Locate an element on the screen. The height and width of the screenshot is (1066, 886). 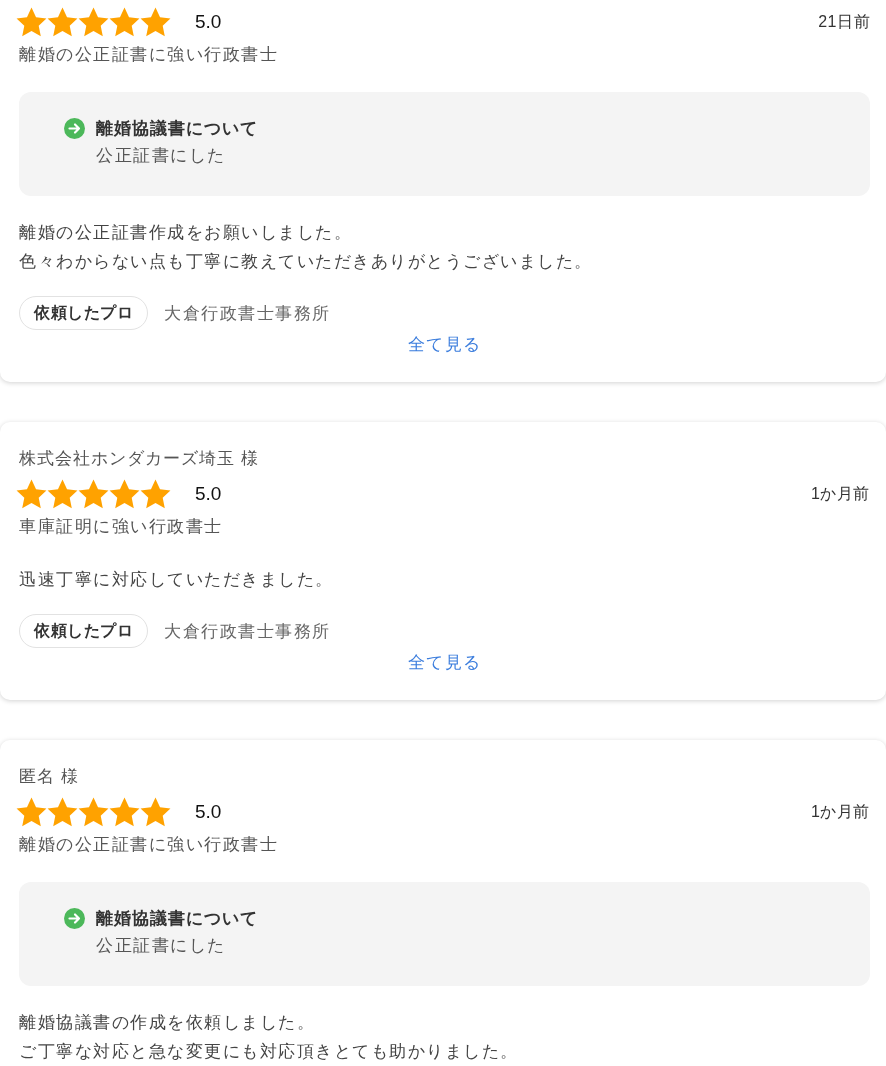
service-category: 車庫証明に強い行政書士 is located at coordinates (121, 527).